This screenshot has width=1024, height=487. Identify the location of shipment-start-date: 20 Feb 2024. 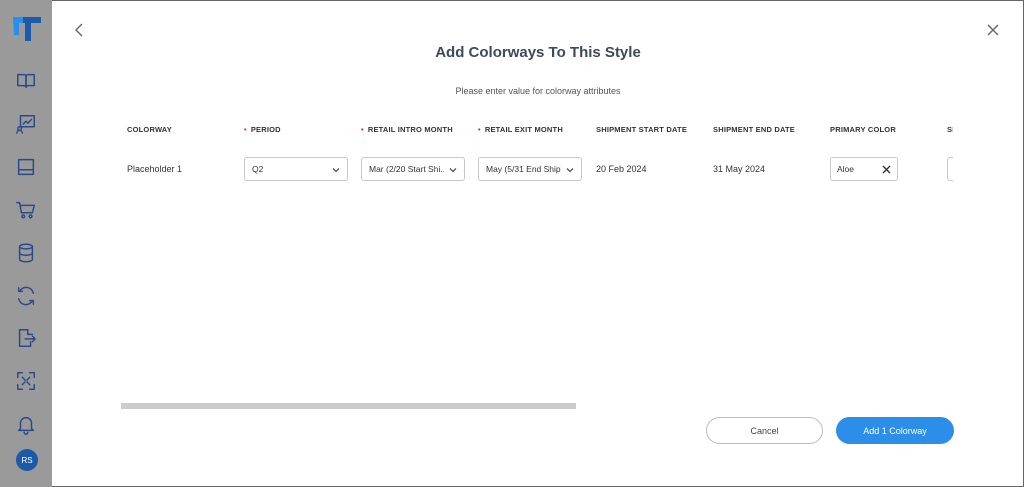
(621, 169).